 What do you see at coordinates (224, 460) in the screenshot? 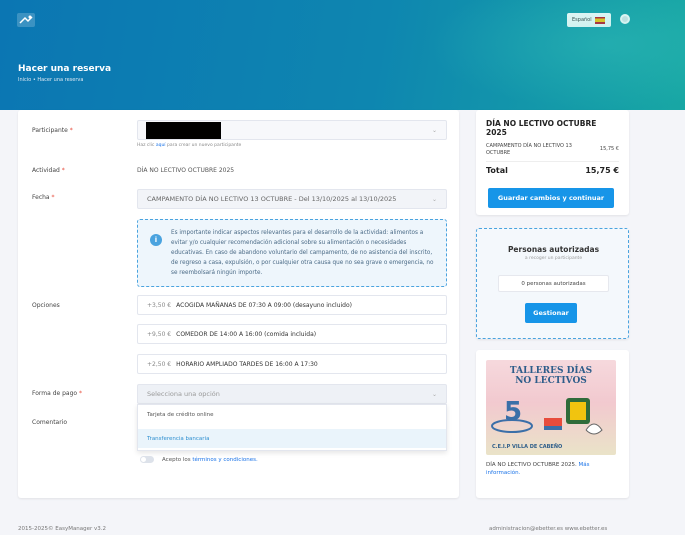
I see `terms-link: términos y condiciones.` at bounding box center [224, 460].